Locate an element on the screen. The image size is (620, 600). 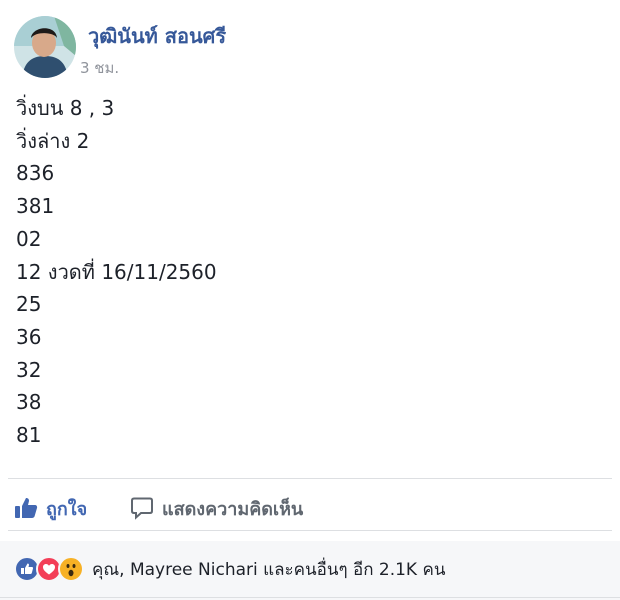
post-line: 02 is located at coordinates (29, 238).